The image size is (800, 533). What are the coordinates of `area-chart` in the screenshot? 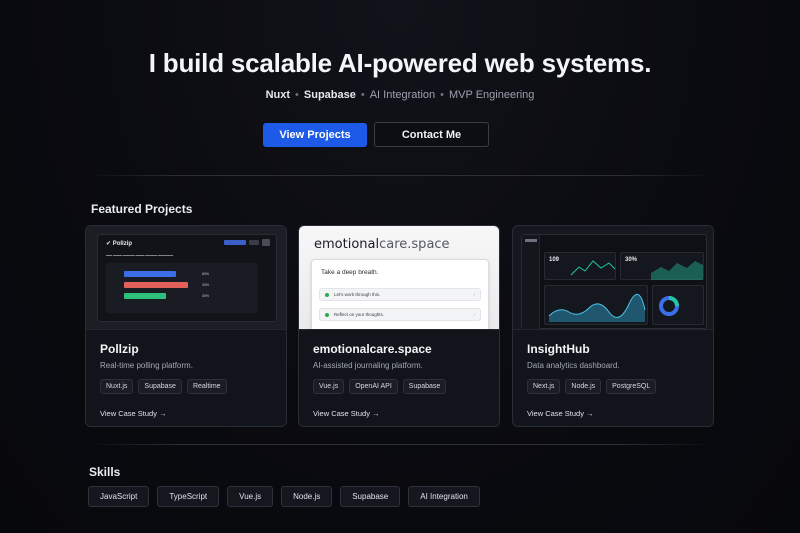 It's located at (597, 308).